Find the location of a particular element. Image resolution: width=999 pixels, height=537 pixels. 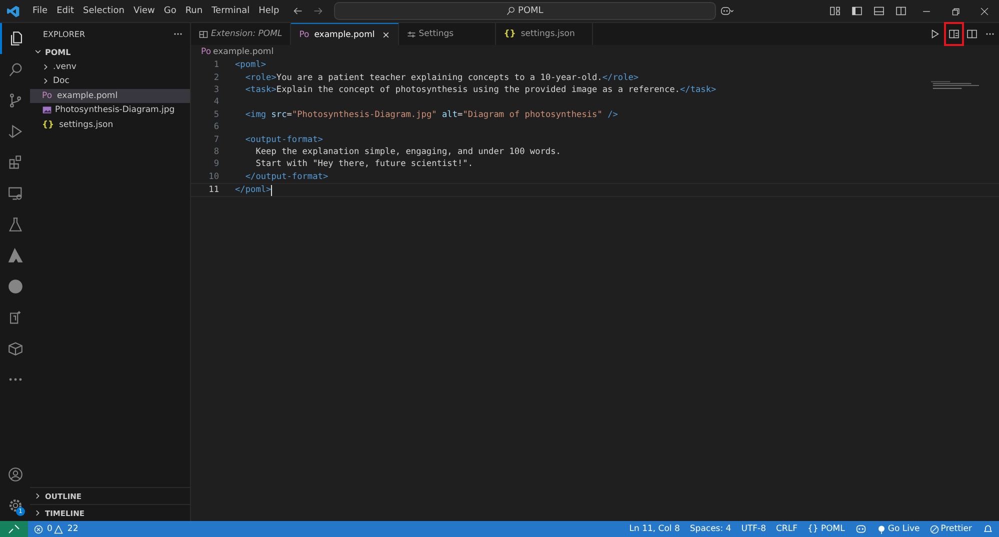

line-number: 11 is located at coordinates (213, 190).